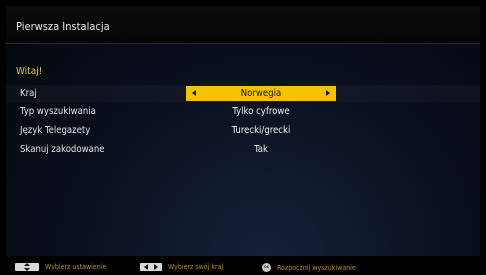 The image size is (486, 275). What do you see at coordinates (194, 93) in the screenshot?
I see `arrow-left-icon` at bounding box center [194, 93].